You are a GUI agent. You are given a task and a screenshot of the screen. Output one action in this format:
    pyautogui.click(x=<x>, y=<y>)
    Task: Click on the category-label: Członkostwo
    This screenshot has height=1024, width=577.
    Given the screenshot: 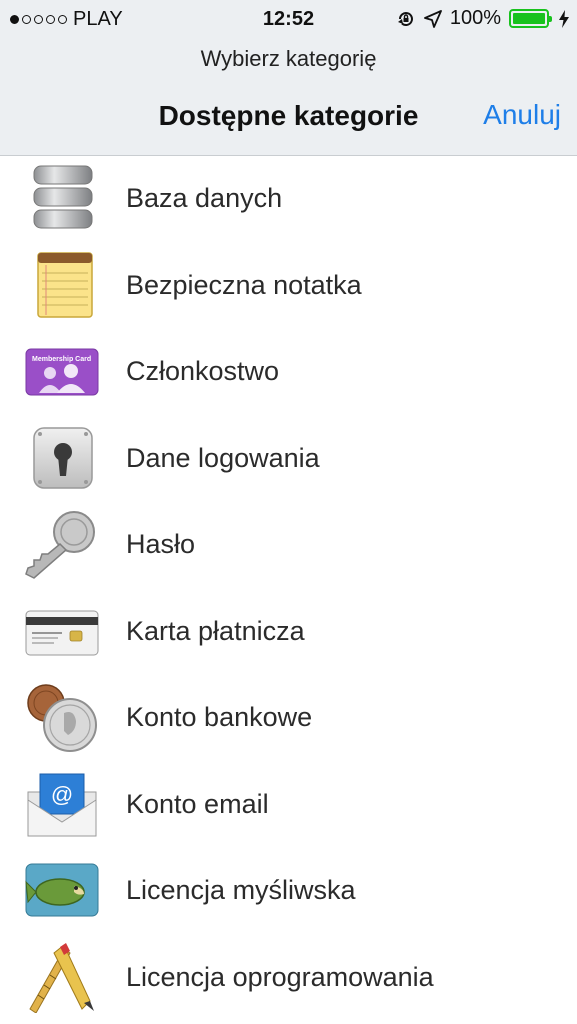 What is the action you would take?
    pyautogui.click(x=203, y=371)
    